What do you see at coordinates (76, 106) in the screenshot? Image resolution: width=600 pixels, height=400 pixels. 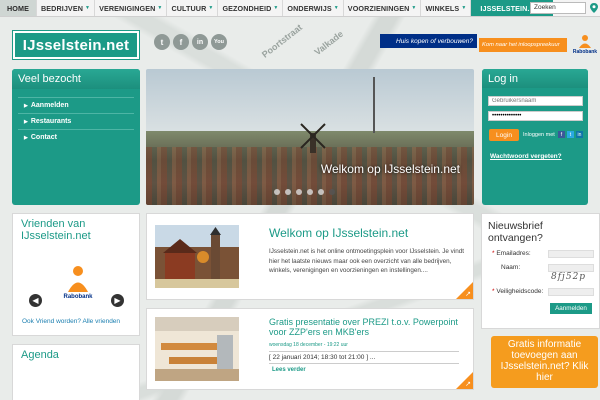 I see `link-aanmelden: ▶ Aanmelden` at bounding box center [76, 106].